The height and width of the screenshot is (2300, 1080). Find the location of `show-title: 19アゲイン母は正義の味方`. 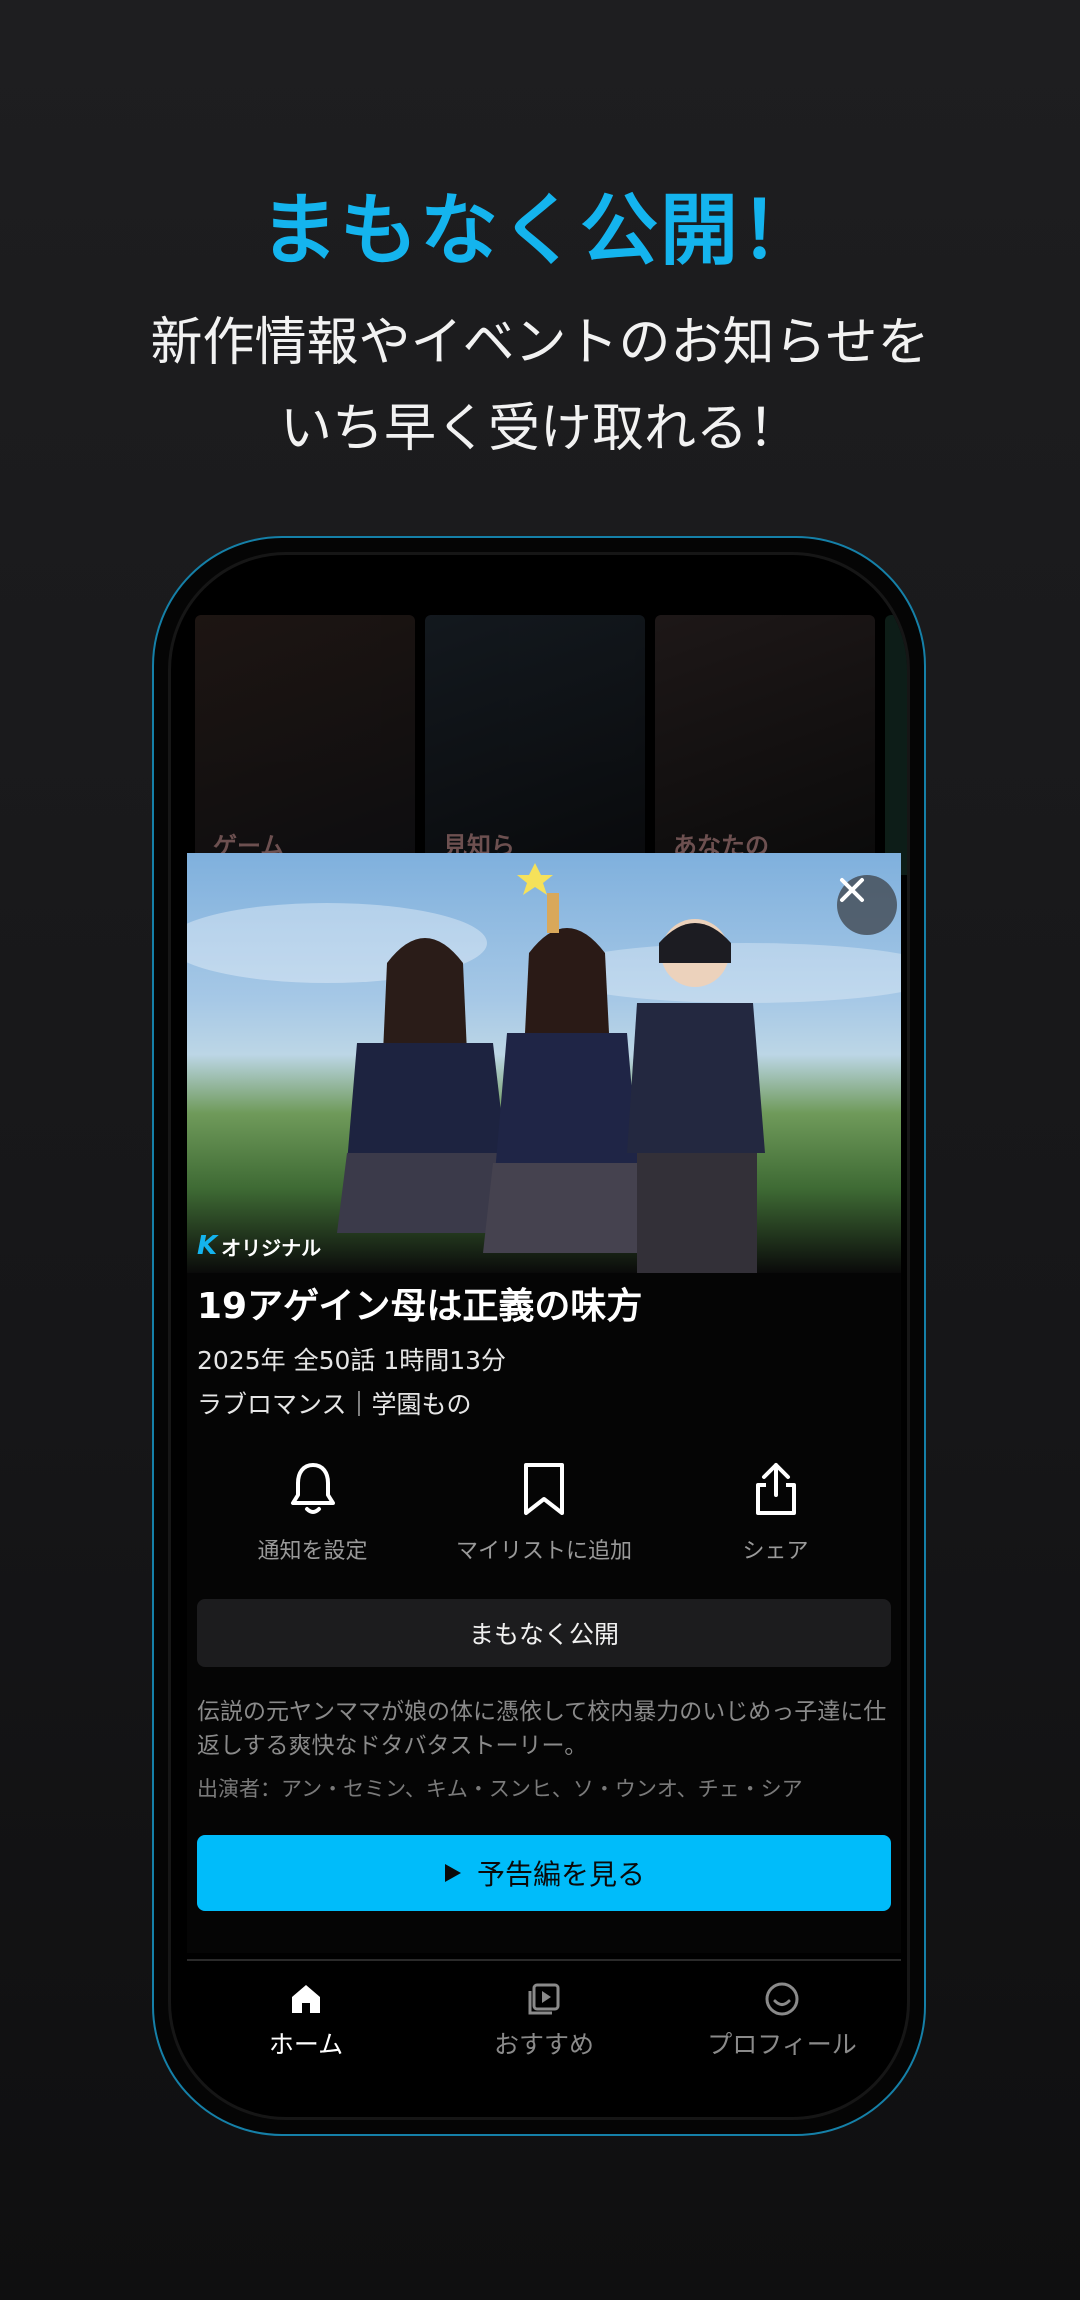

show-title: 19アゲイン母は正義の味方 is located at coordinates (420, 1306).